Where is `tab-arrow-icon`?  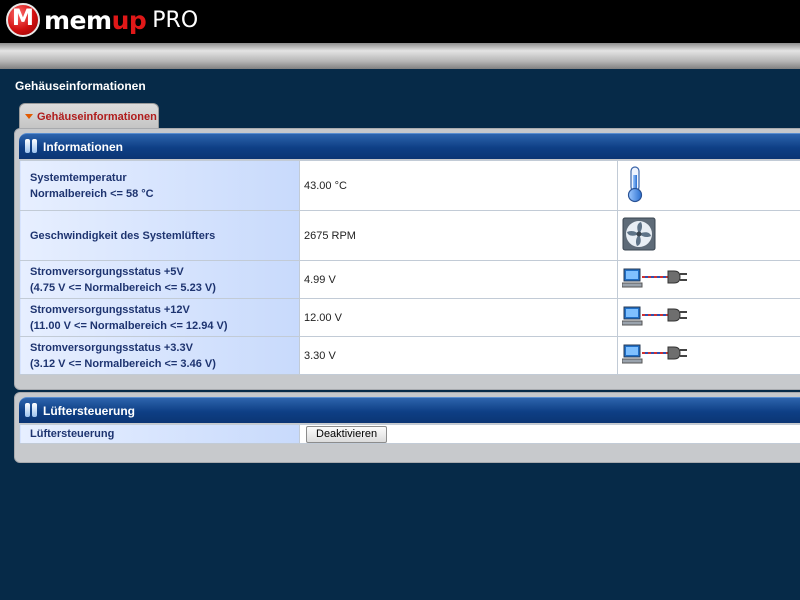
tab-arrow-icon is located at coordinates (29, 116).